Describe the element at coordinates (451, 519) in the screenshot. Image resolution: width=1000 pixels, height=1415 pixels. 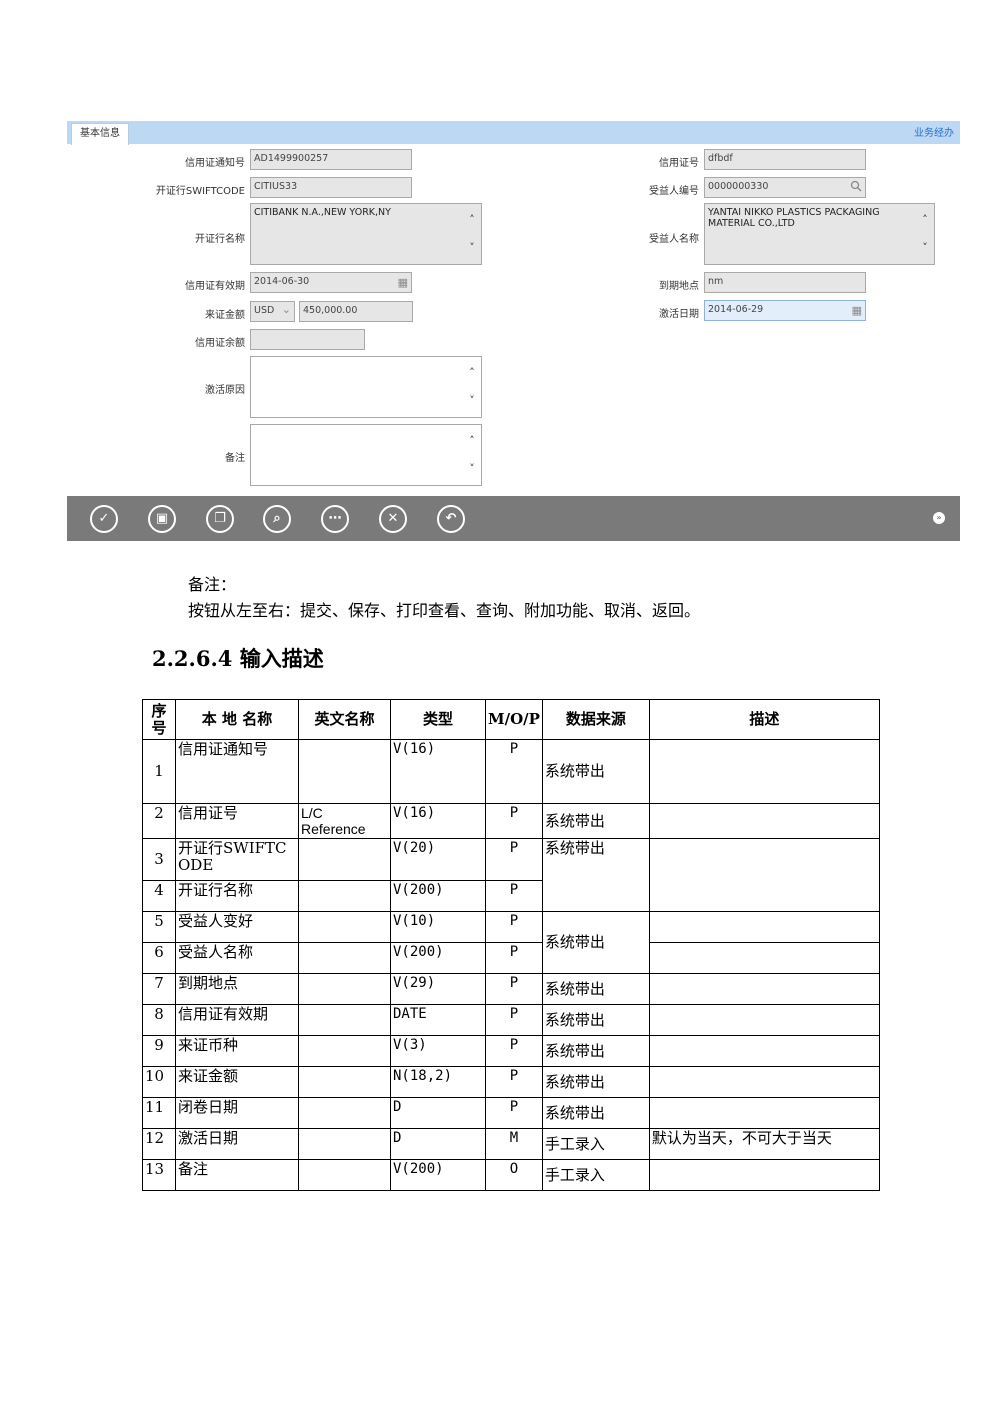
I see `back-button: ↶` at that location.